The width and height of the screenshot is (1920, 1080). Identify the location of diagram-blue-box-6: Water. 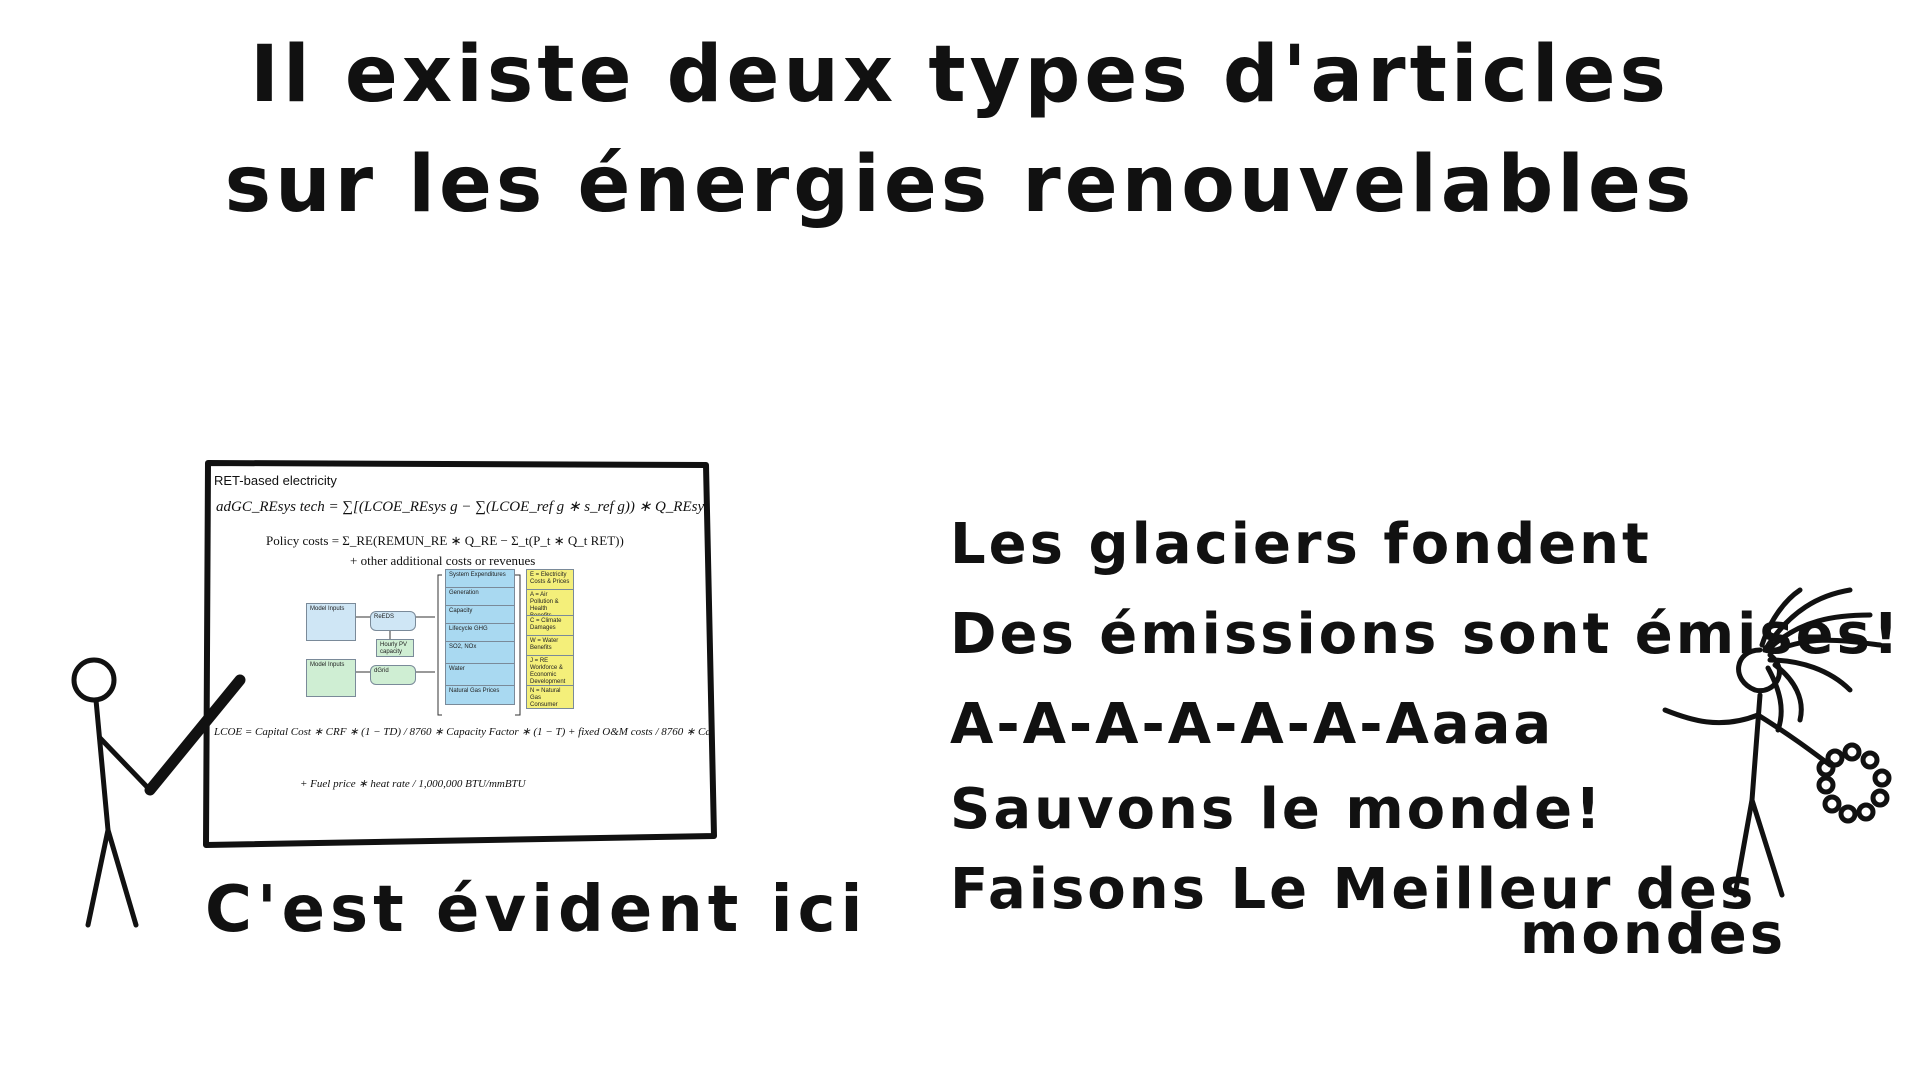
(480, 675).